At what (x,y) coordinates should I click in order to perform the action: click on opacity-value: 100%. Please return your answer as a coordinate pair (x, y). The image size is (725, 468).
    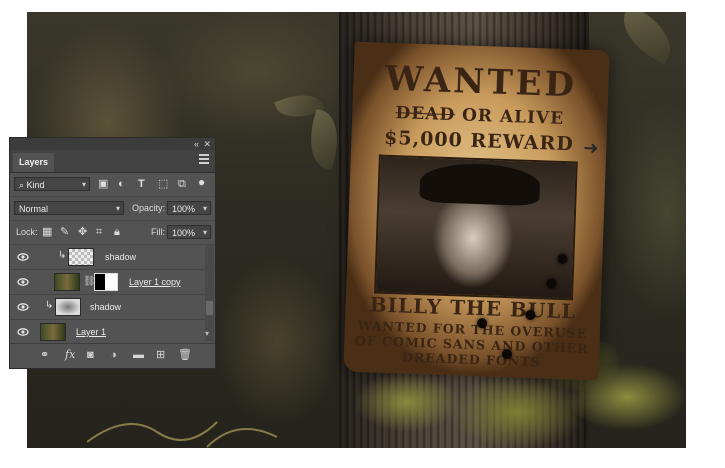
    Looking at the image, I should click on (184, 209).